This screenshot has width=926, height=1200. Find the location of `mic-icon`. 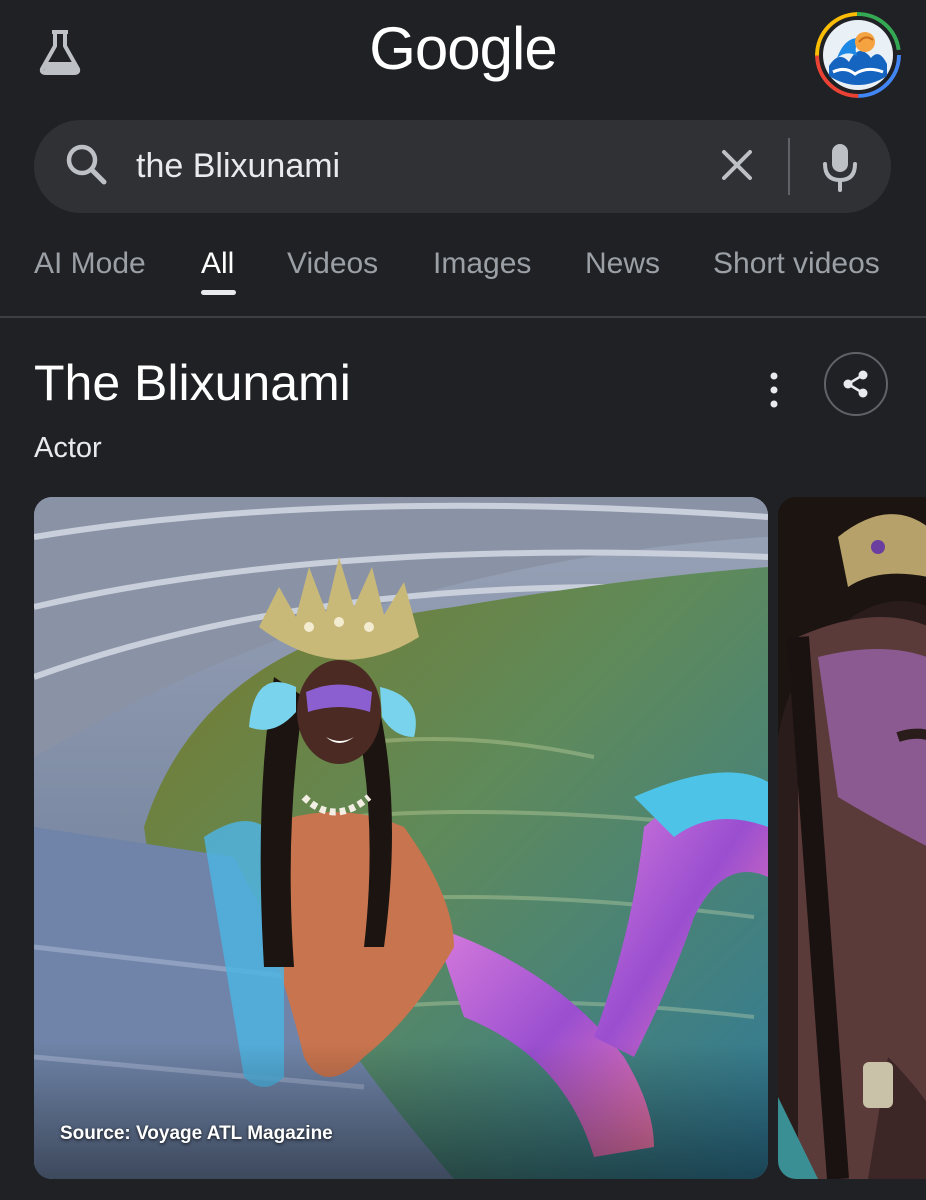

mic-icon is located at coordinates (840, 166).